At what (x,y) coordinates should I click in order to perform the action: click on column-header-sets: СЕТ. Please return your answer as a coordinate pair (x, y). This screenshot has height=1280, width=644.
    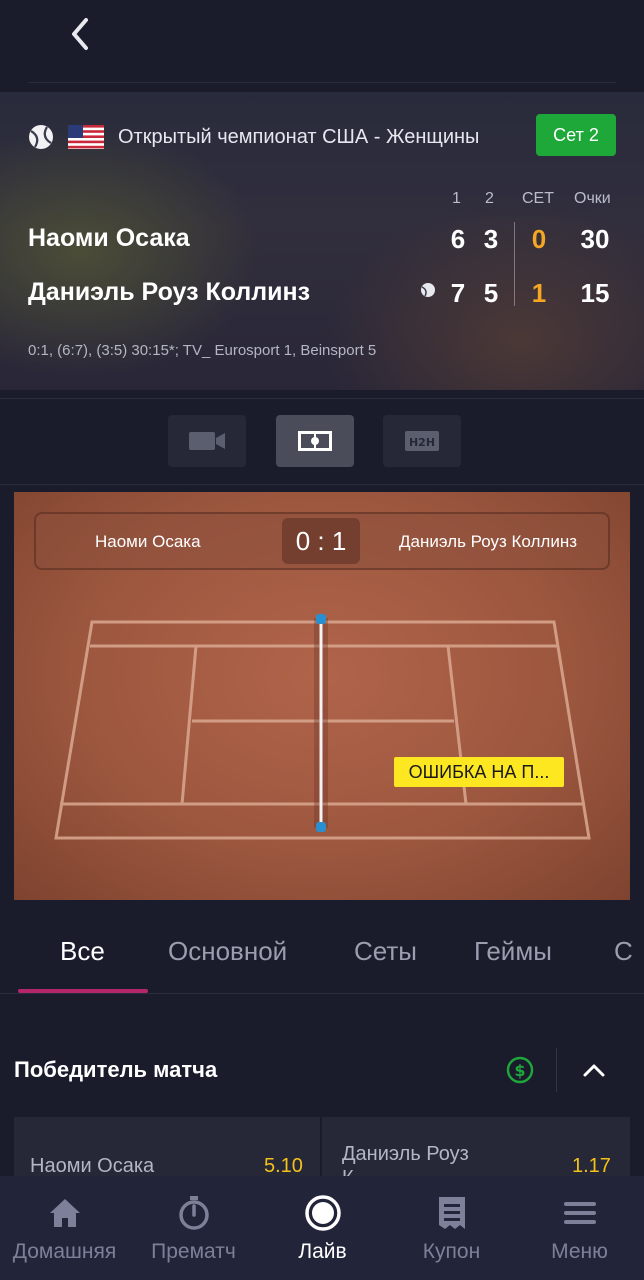
    Looking at the image, I should click on (538, 198).